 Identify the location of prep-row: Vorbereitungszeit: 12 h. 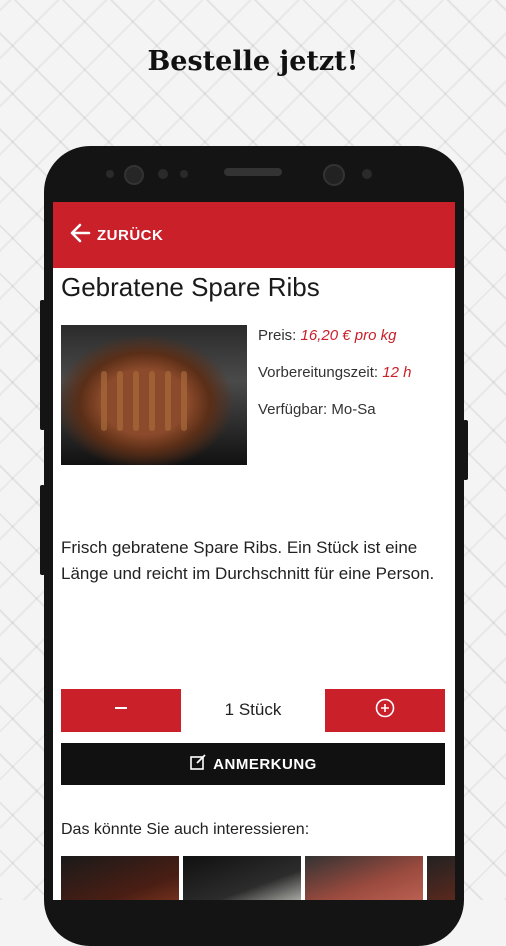
(334, 372).